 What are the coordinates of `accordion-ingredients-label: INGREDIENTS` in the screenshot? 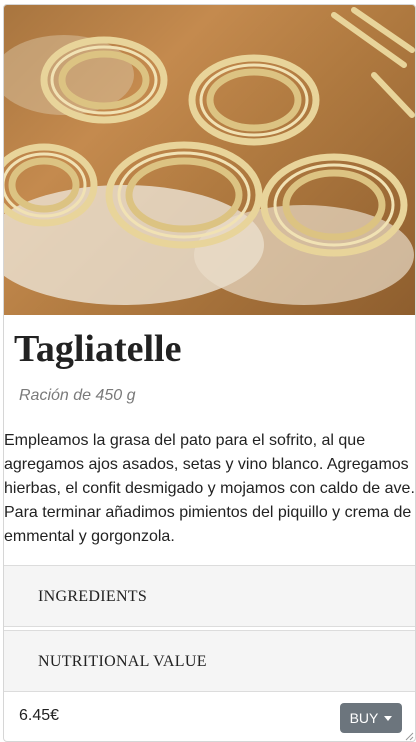 It's located at (93, 596).